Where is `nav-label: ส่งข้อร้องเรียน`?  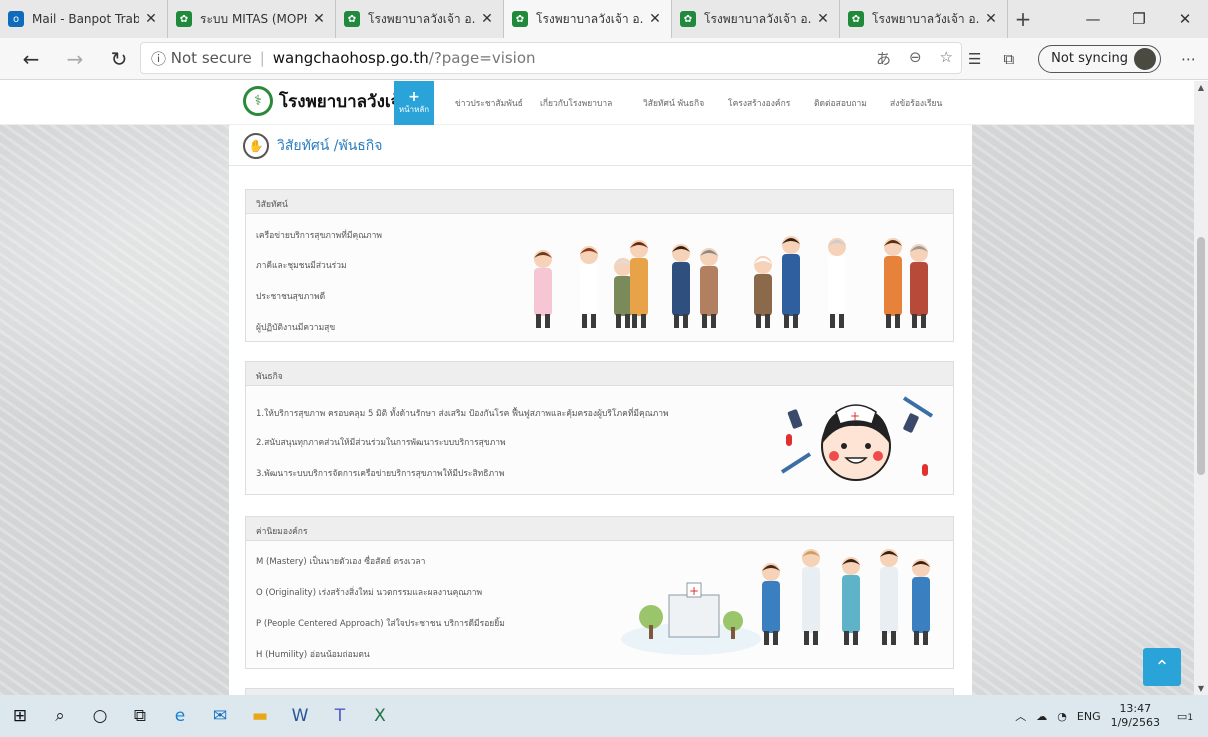
nav-label: ส่งข้อร้องเรียน is located at coordinates (916, 104).